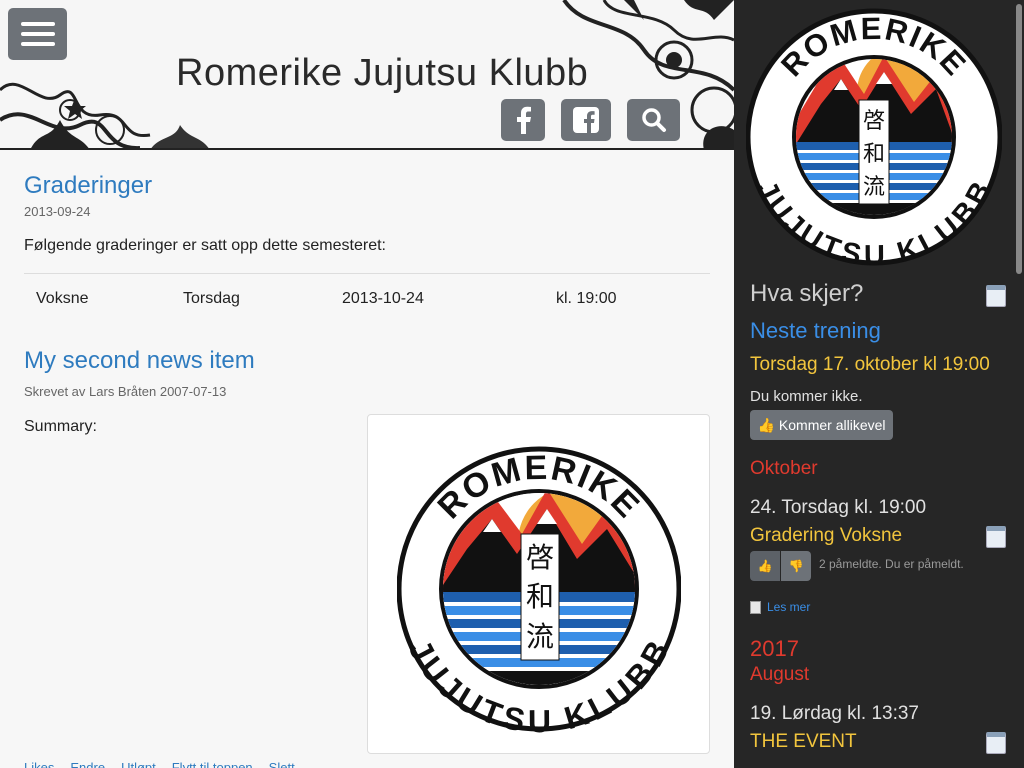 Image resolution: width=1024 pixels, height=768 pixels. Describe the element at coordinates (838, 507) in the screenshot. I see `event-day: 24. Torsdag kl. 19:00` at that location.